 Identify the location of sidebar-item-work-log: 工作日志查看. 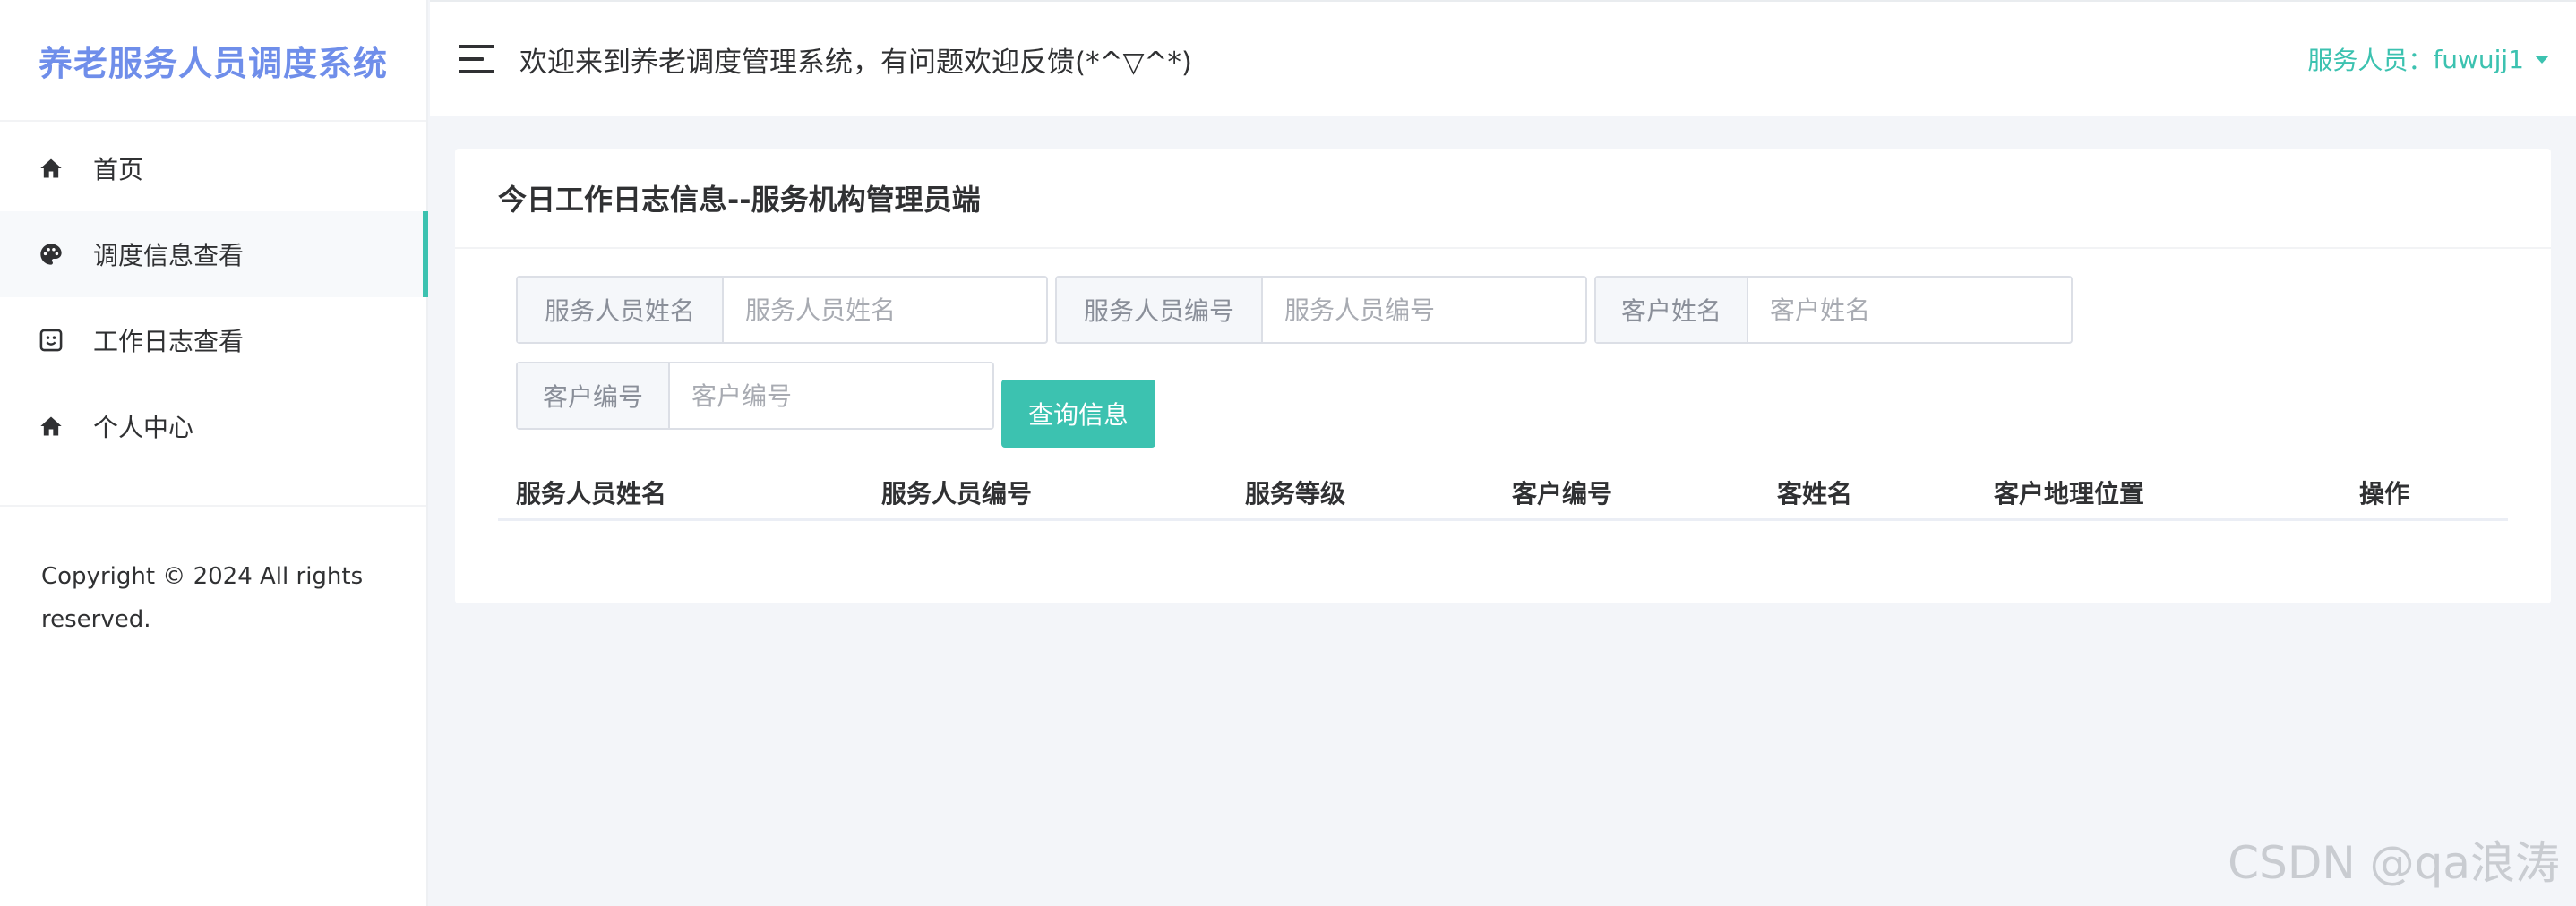
(213, 340).